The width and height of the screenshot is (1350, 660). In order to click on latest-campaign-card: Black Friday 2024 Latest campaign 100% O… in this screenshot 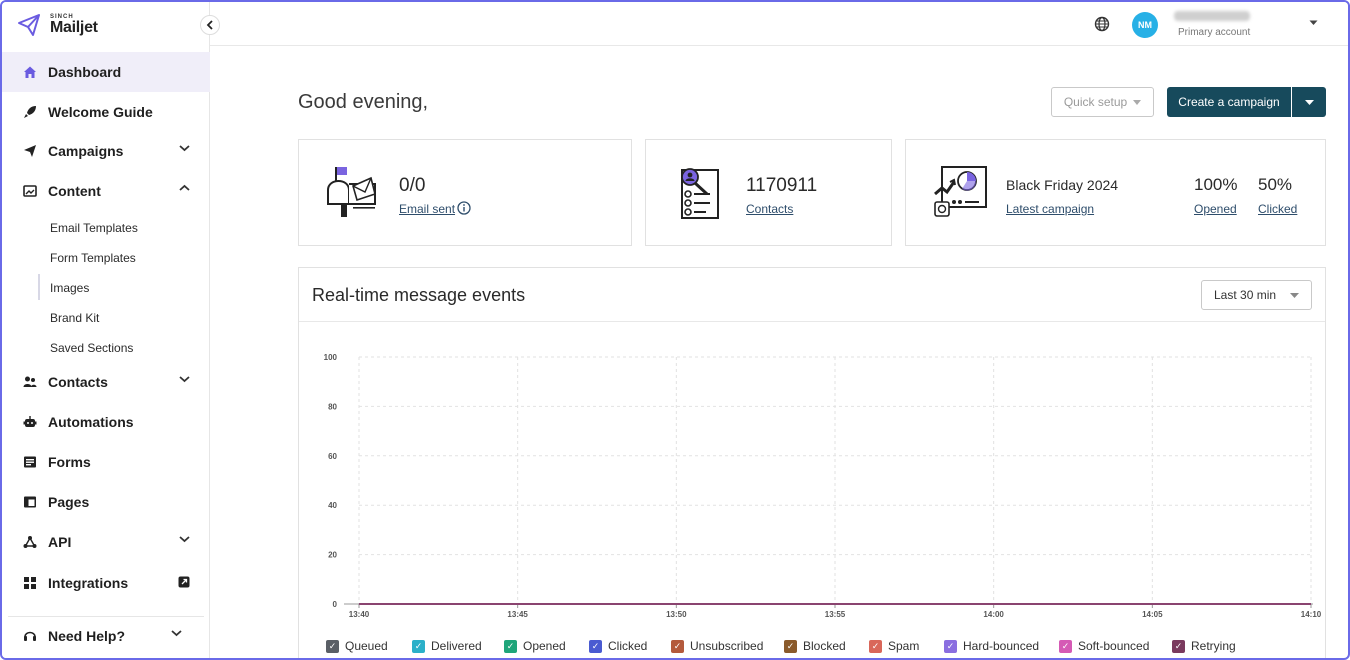, I will do `click(1115, 192)`.